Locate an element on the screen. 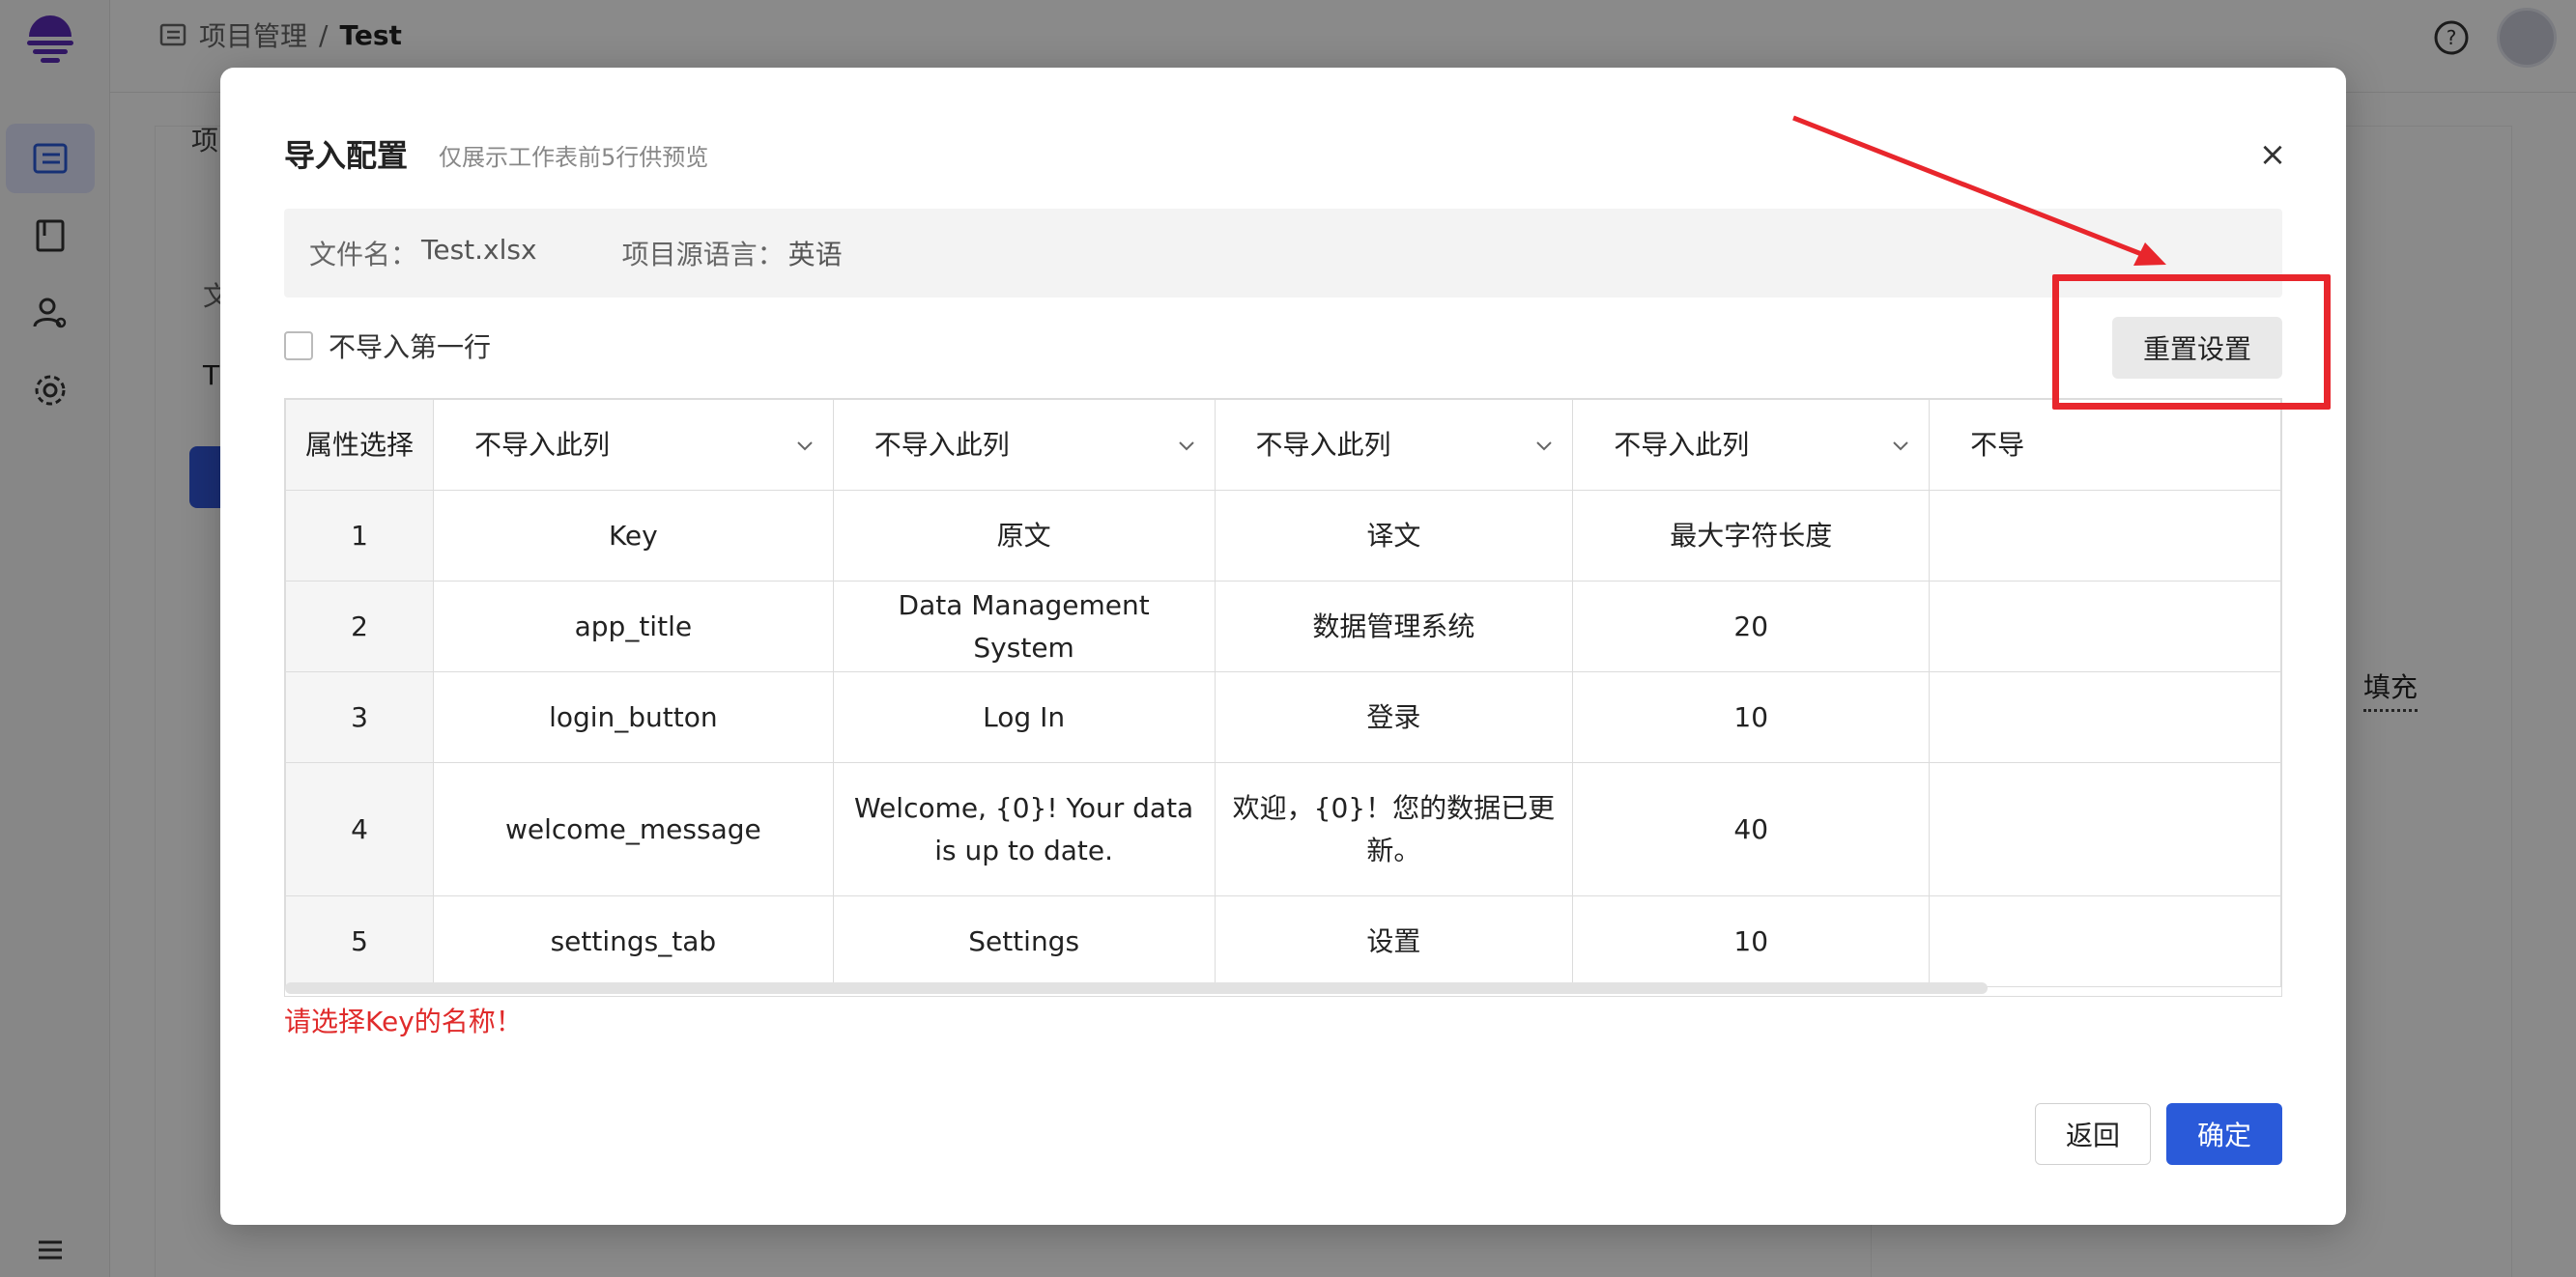  attribute-select-header: 属性选择 is located at coordinates (360, 445).